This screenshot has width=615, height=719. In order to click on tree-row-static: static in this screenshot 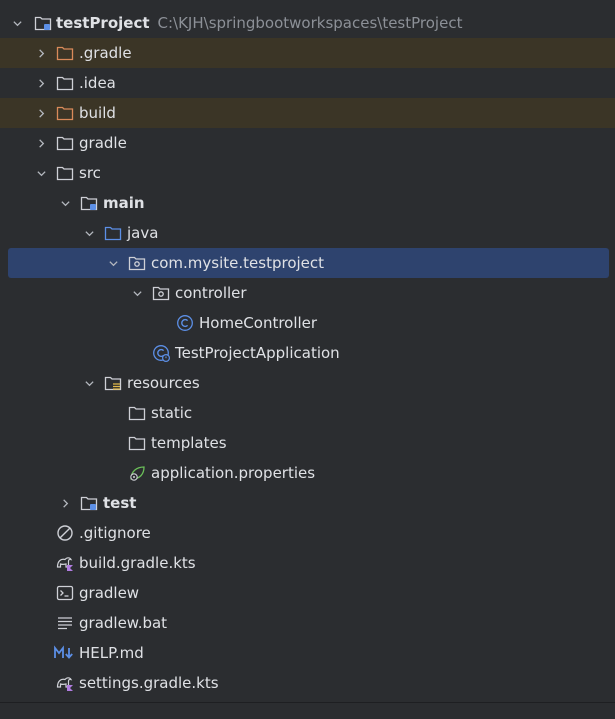, I will do `click(307, 413)`.